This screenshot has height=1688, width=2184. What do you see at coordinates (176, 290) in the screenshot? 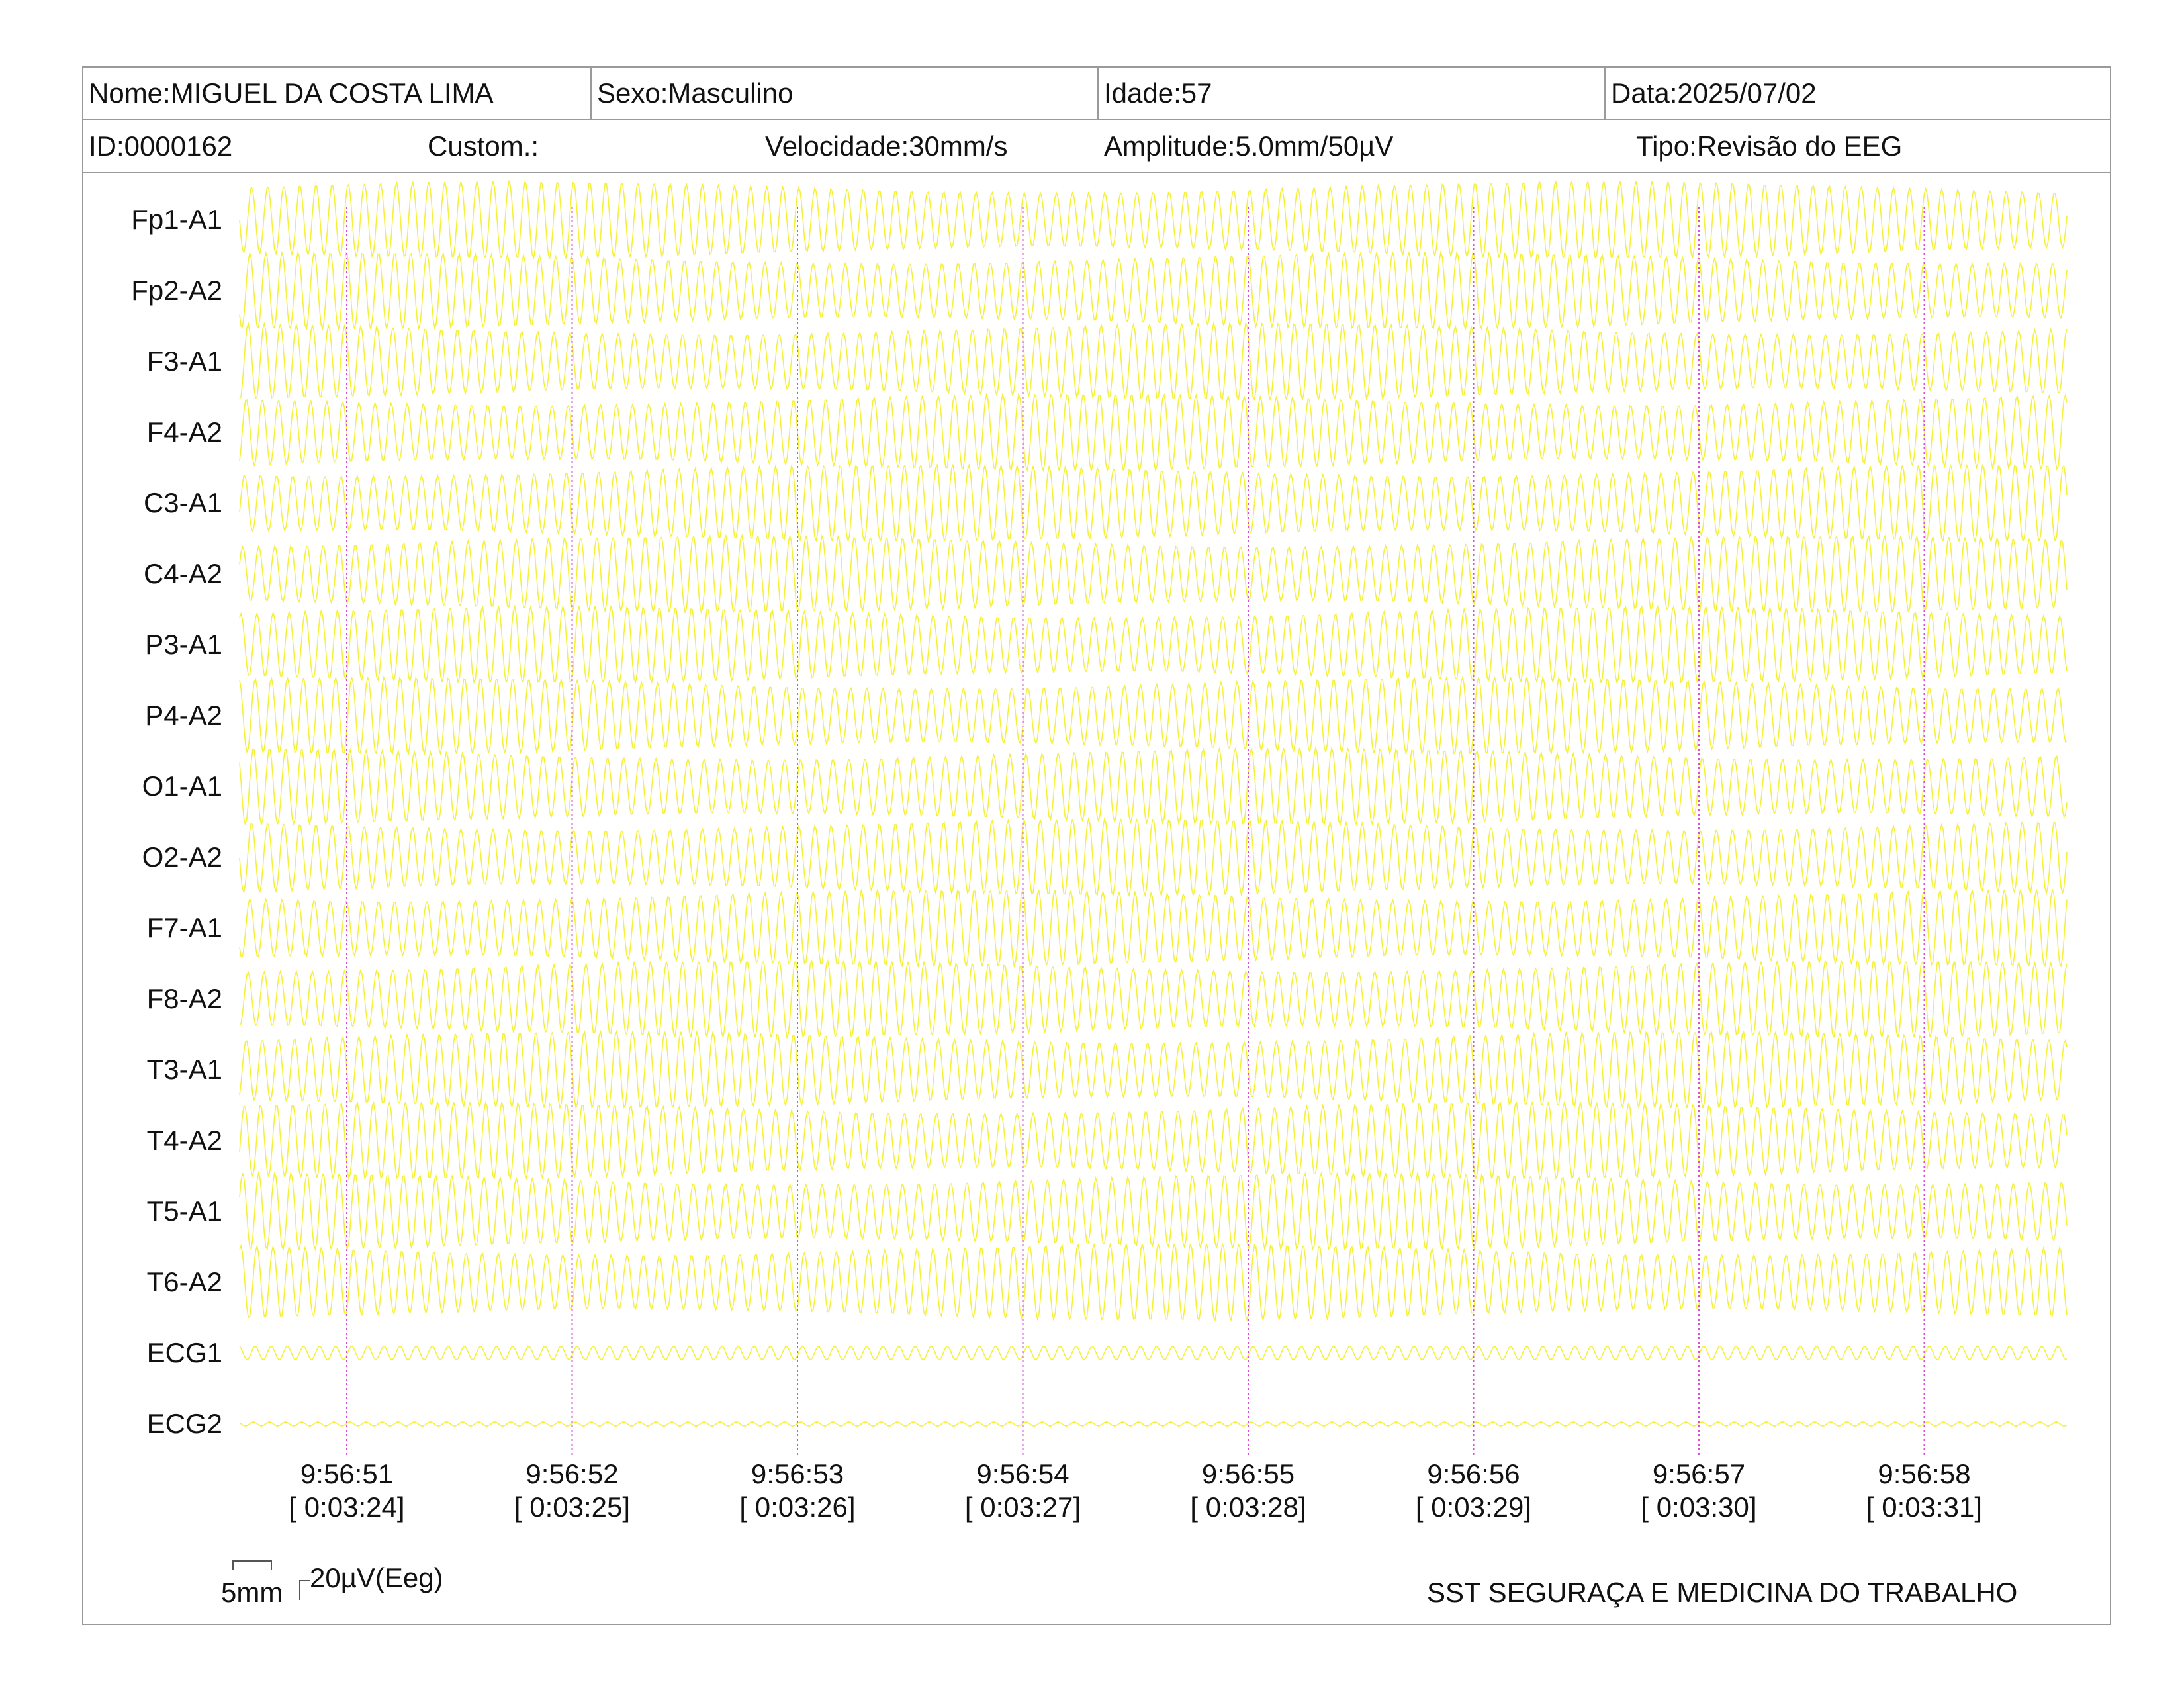
I see `channel-label-fp2-a2: Fp2-A2` at bounding box center [176, 290].